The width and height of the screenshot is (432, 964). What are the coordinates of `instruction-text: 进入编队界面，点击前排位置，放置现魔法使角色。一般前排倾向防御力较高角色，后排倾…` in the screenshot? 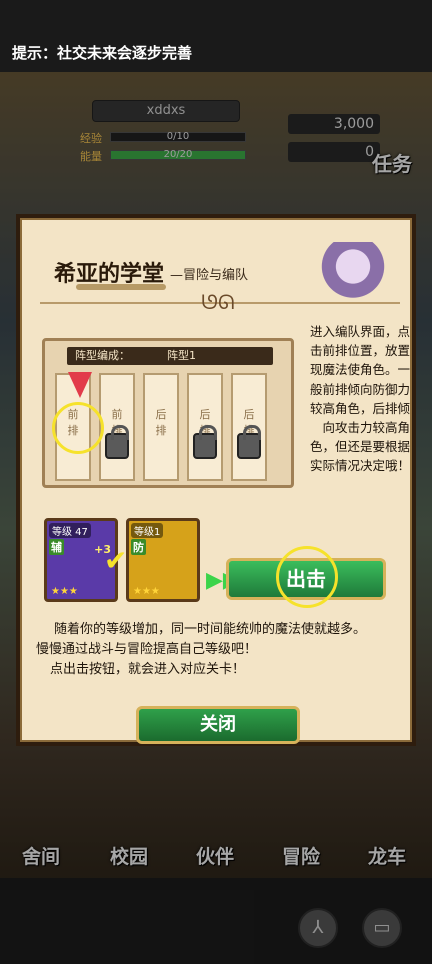 It's located at (359, 399).